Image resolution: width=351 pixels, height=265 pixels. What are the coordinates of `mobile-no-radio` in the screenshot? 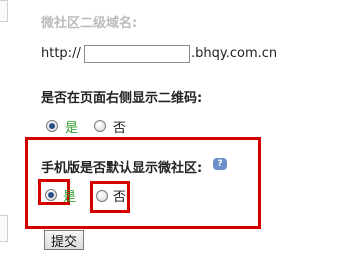 It's located at (102, 196).